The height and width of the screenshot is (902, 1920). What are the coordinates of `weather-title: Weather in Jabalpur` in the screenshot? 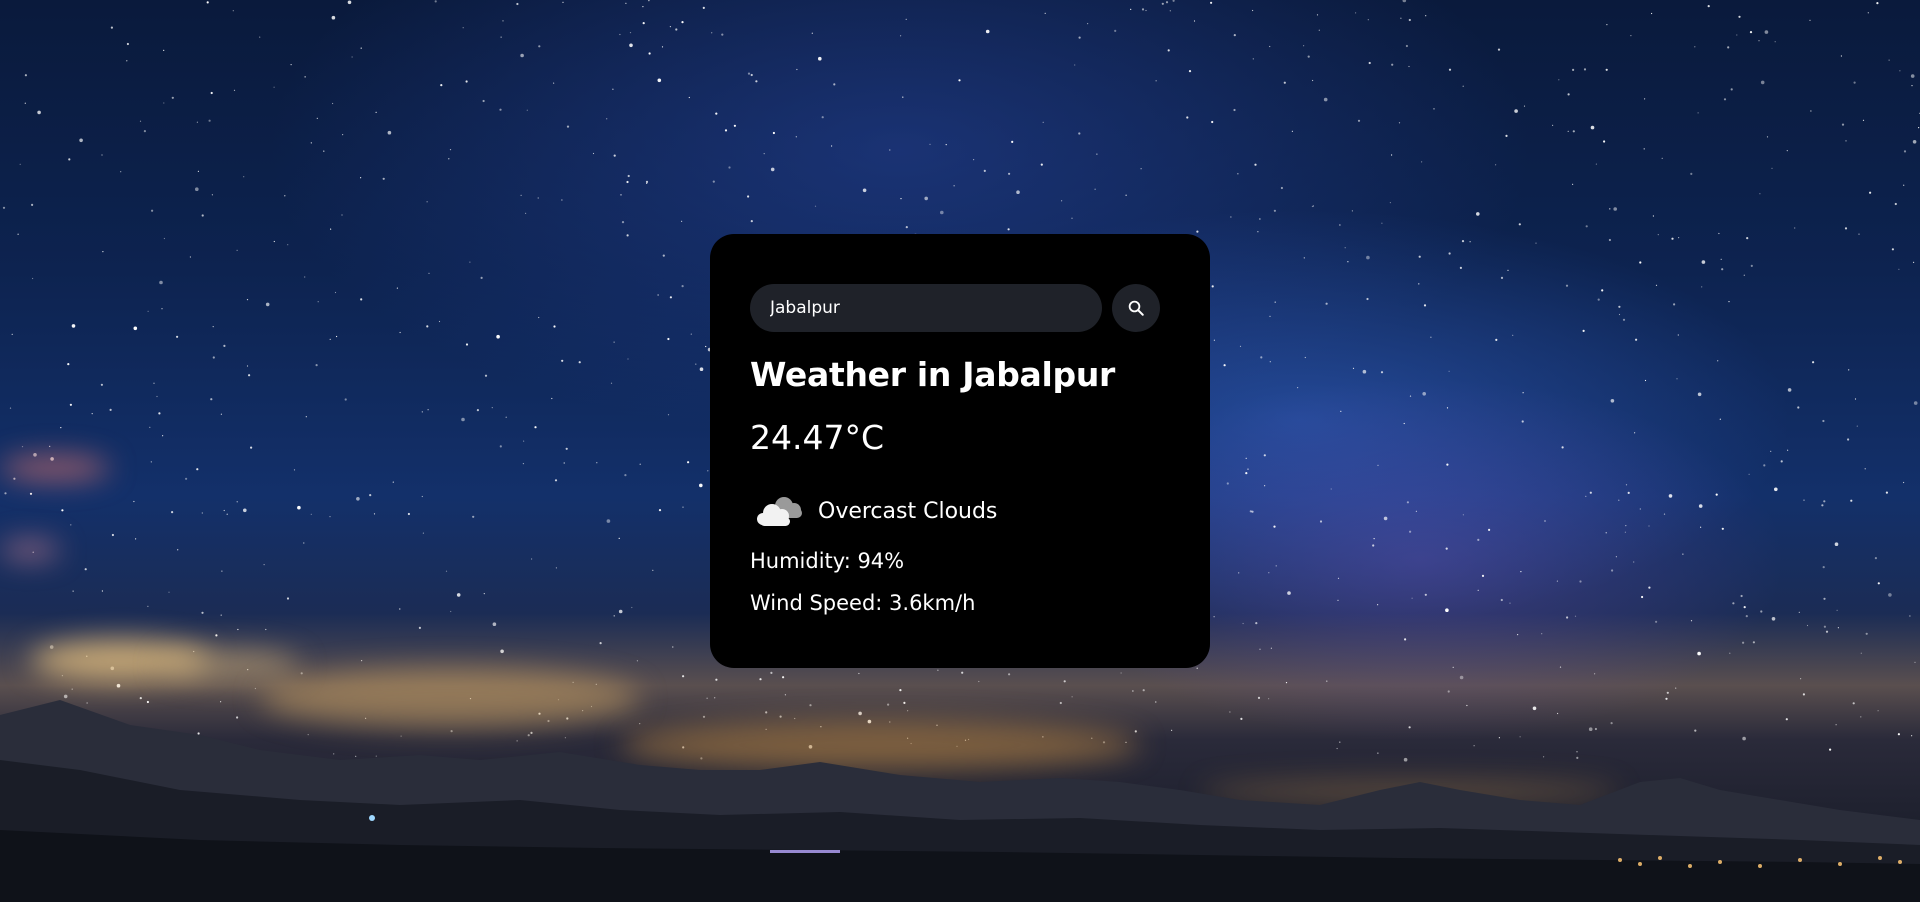 It's located at (933, 374).